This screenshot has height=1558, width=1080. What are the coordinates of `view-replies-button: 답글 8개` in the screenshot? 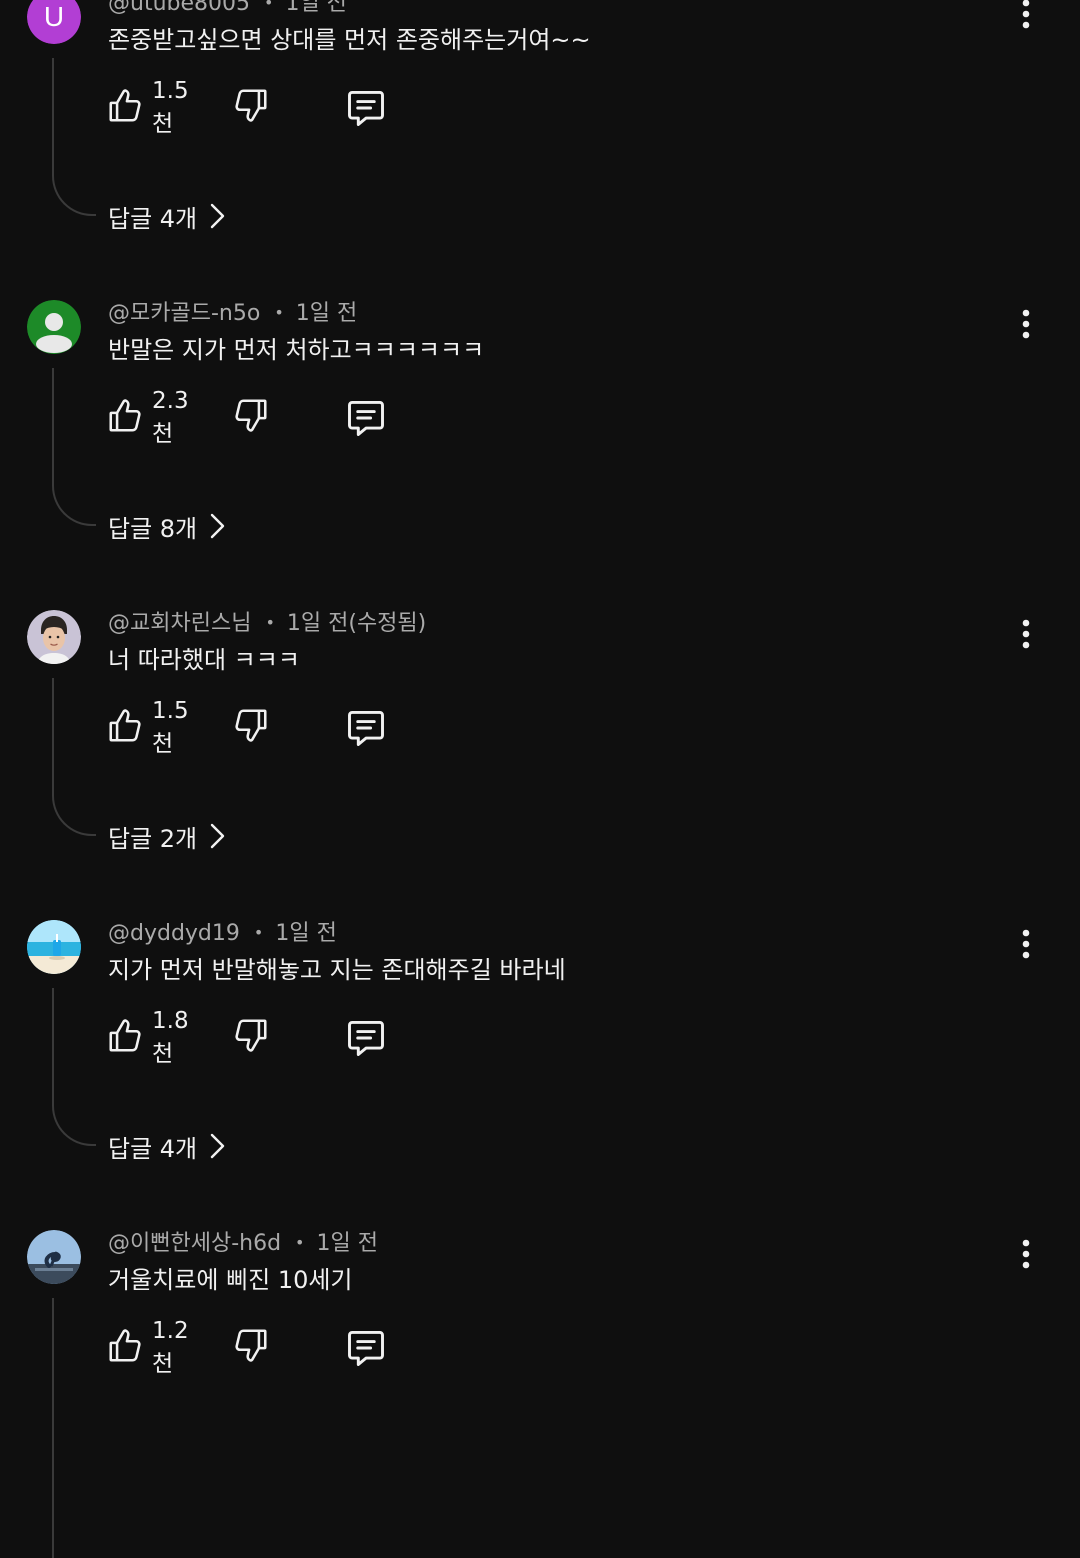 It's located at (166, 526).